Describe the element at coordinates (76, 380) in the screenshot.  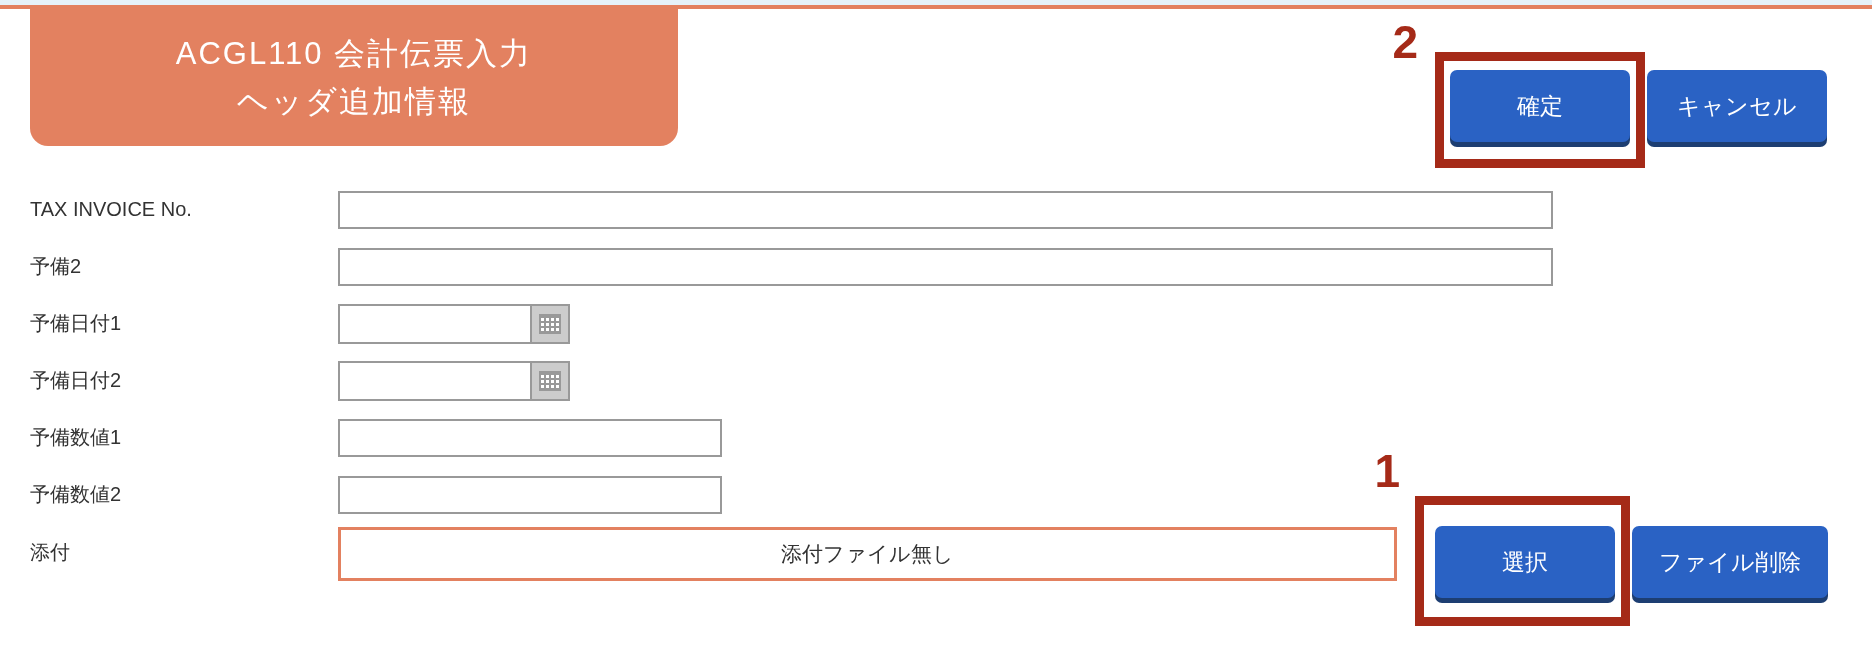
I see `field-label: 予備日付2` at that location.